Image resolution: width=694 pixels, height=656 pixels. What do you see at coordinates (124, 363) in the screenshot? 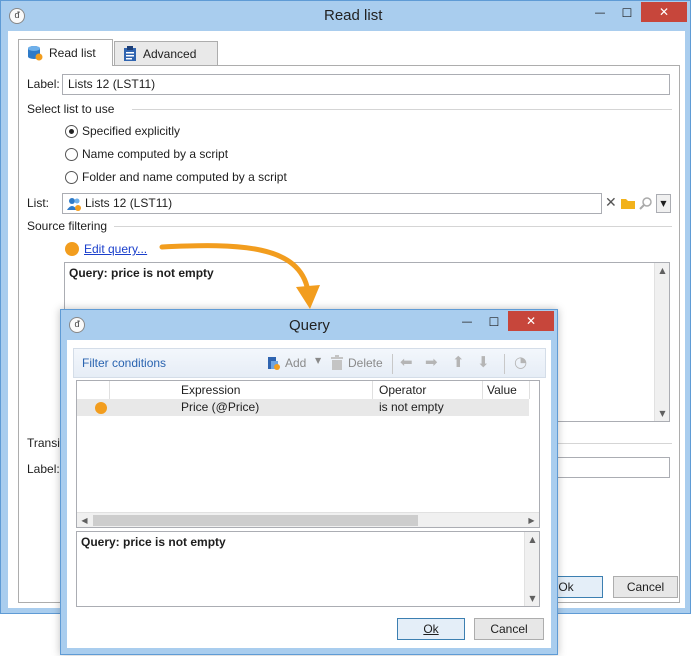
I see `filter-conditions-title: Filter conditions` at bounding box center [124, 363].